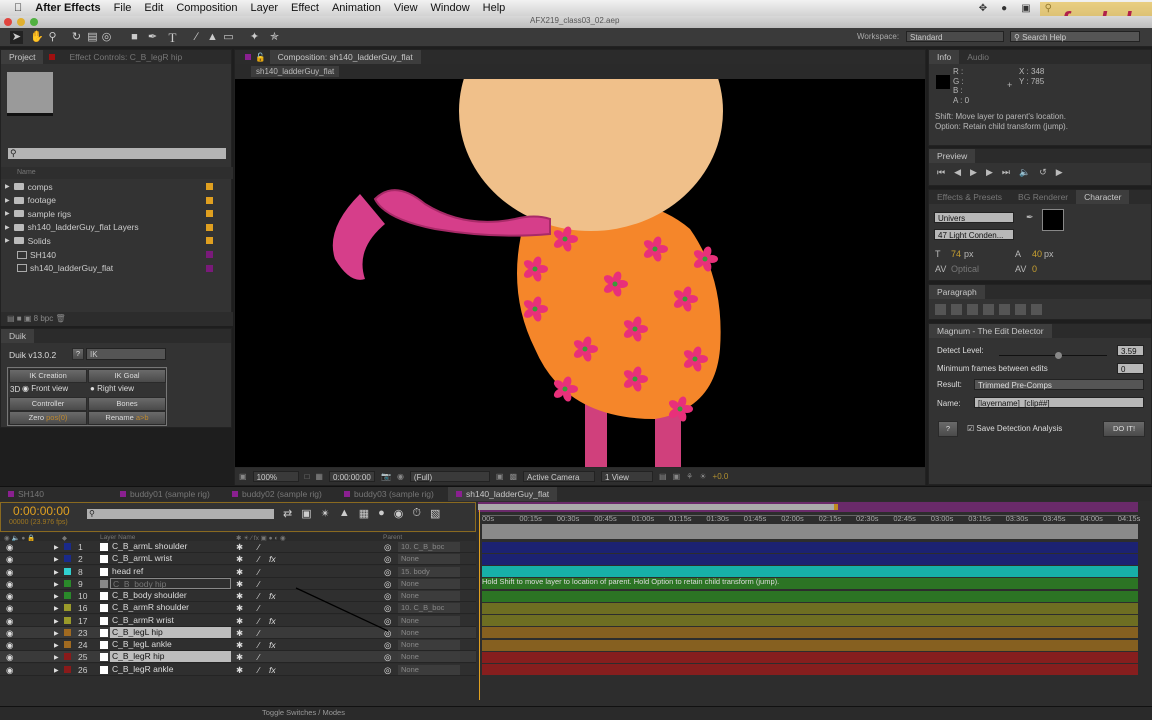 This screenshot has width=1152, height=720. What do you see at coordinates (948, 429) in the screenshot?
I see `magnum-help-button: ?` at bounding box center [948, 429].